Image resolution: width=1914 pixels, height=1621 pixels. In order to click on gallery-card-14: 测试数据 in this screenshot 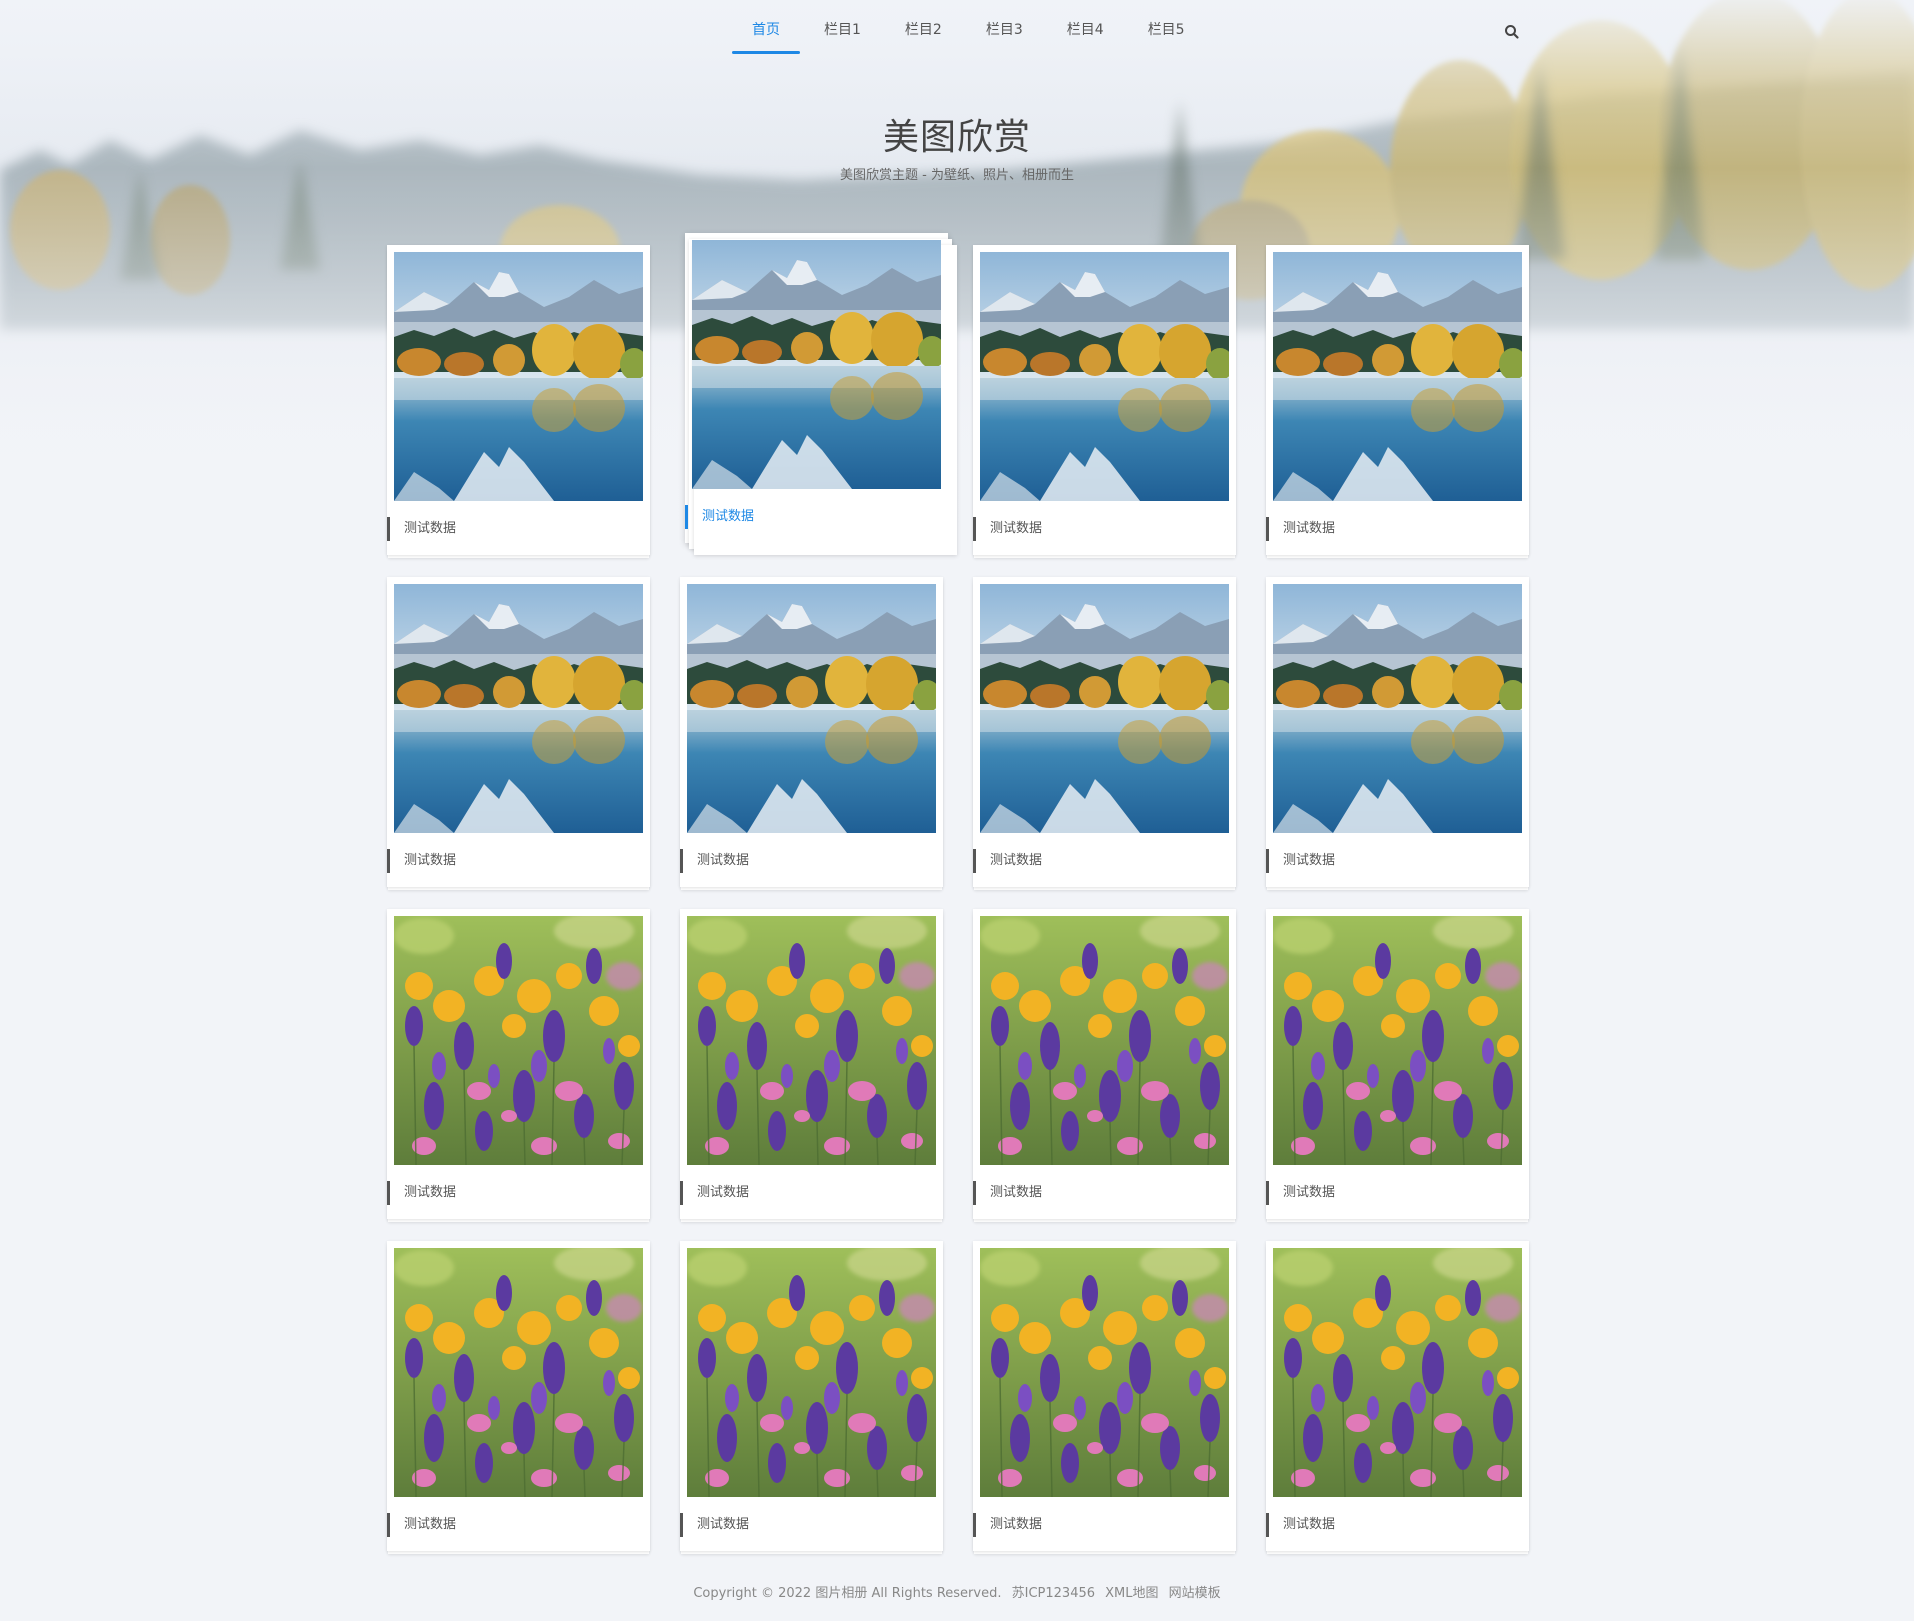, I will do `click(811, 1396)`.